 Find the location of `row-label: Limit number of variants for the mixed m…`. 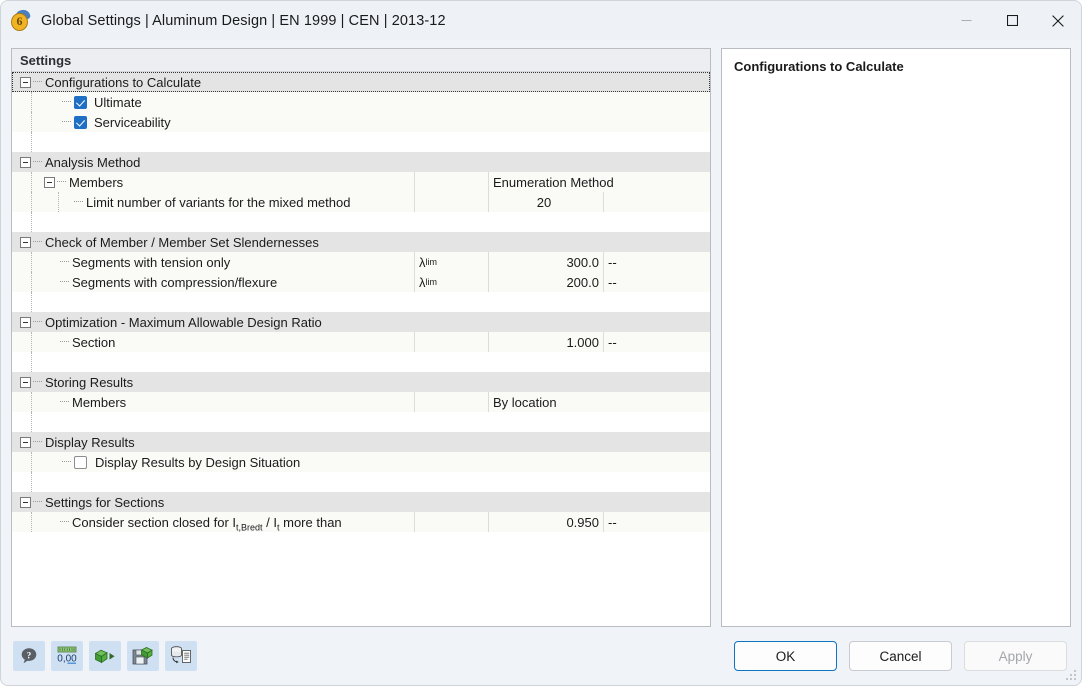

row-label: Limit number of variants for the mixed m… is located at coordinates (218, 202).